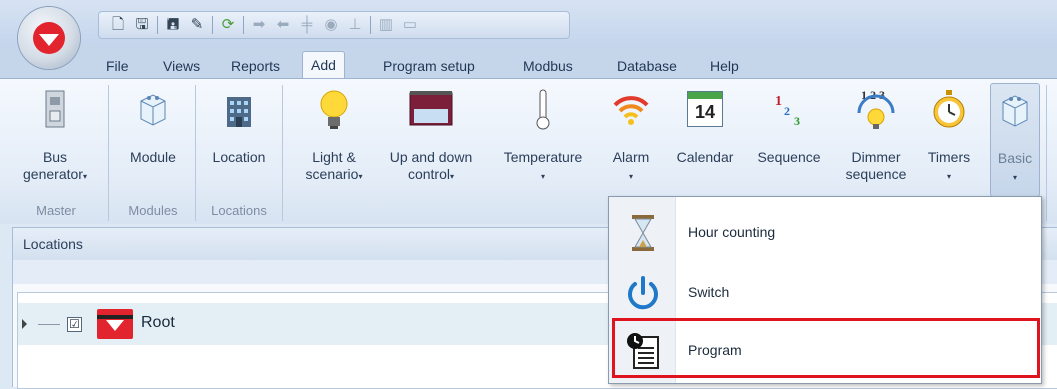 The width and height of the screenshot is (1057, 389). I want to click on alarm-signal-icon, so click(631, 110).